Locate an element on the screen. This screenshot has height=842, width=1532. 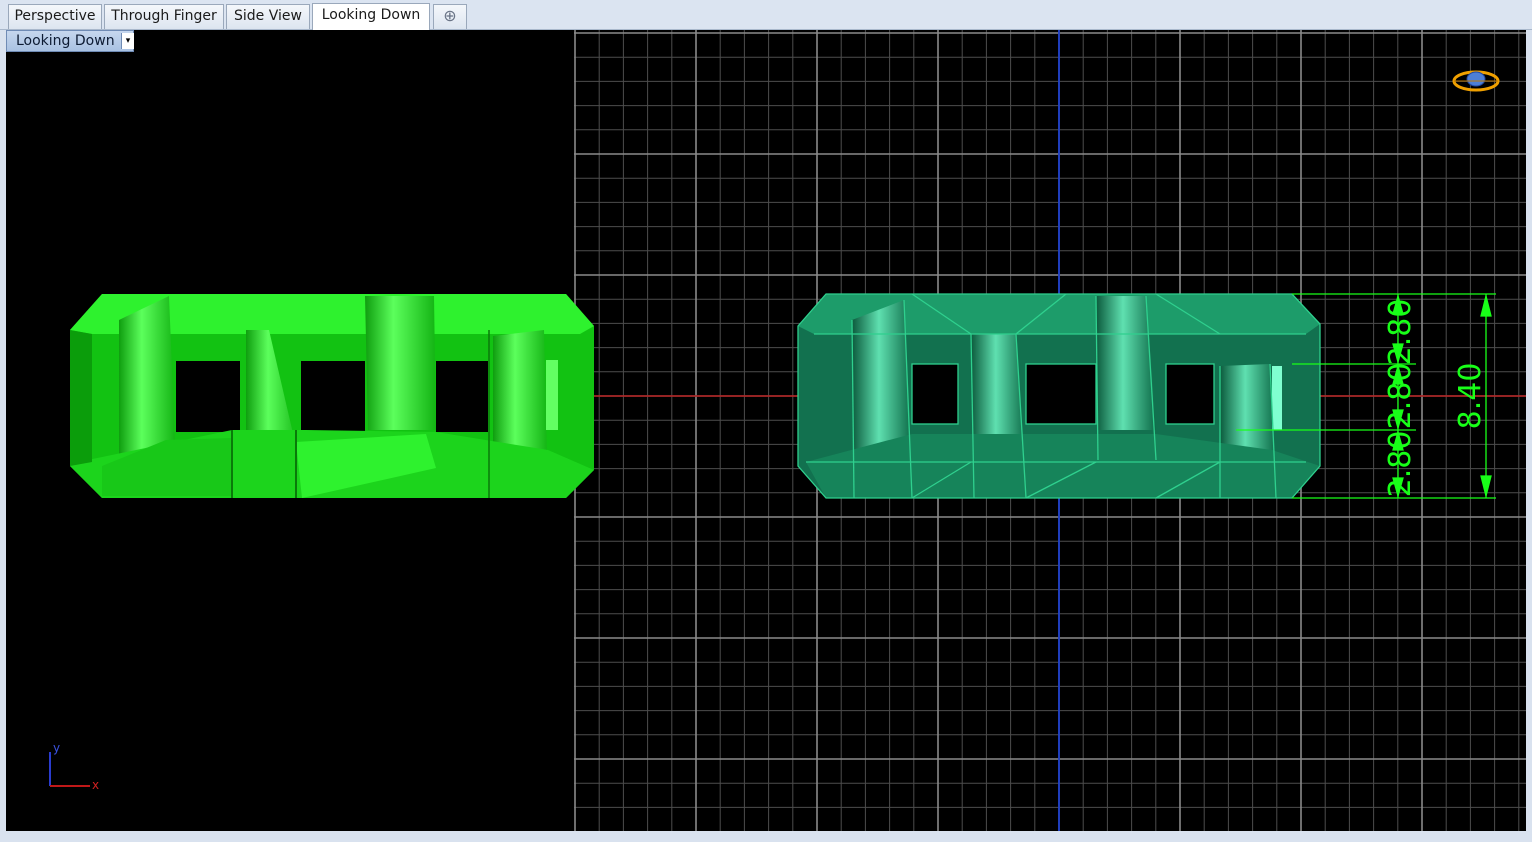
wireframe-ring-model is located at coordinates (1059, 396).